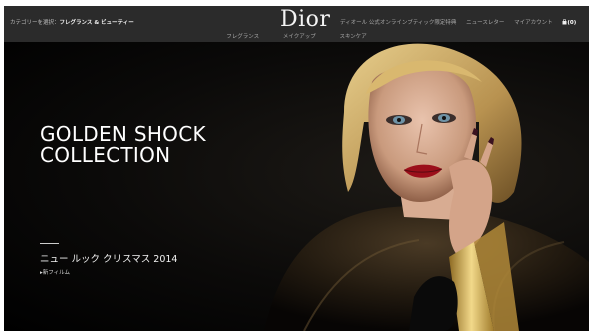 The image size is (593, 333). Describe the element at coordinates (299, 37) in the screenshot. I see `subnav-makeup: メイクアップ` at that location.